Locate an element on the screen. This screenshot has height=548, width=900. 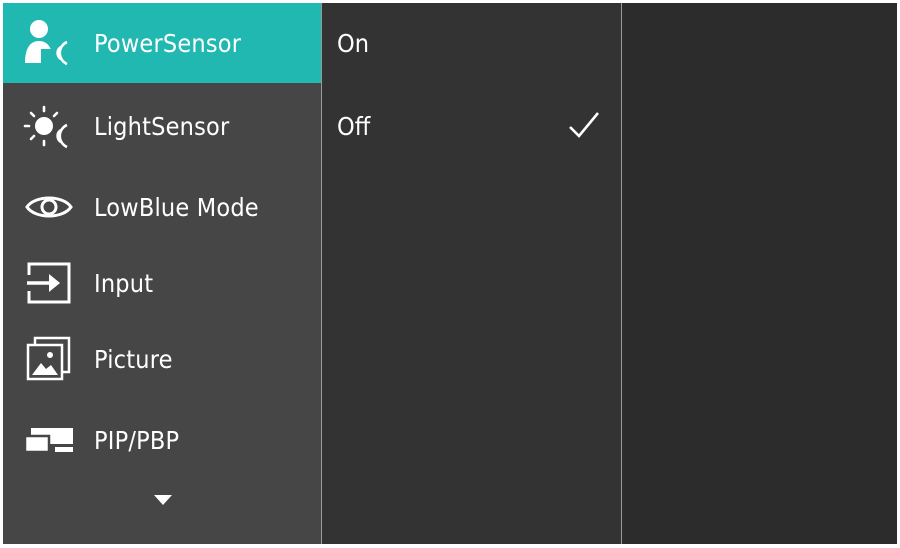
menu-item-input: Input is located at coordinates (162, 283).